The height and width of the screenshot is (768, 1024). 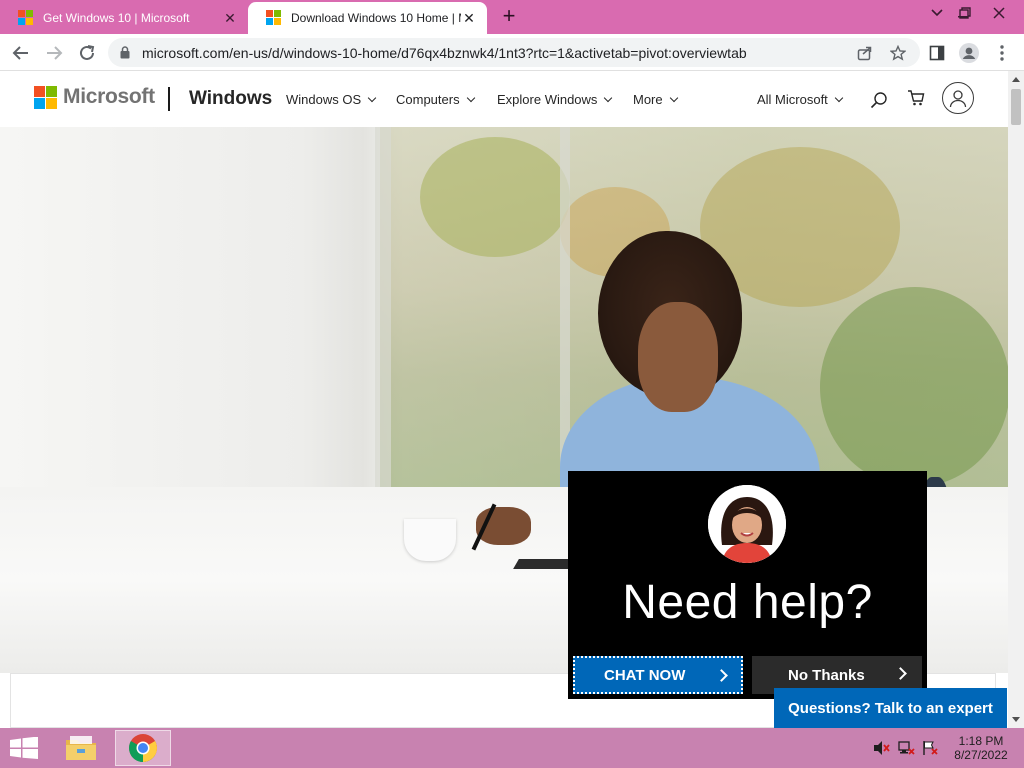 What do you see at coordinates (24, 750) in the screenshot?
I see `start-icon` at bounding box center [24, 750].